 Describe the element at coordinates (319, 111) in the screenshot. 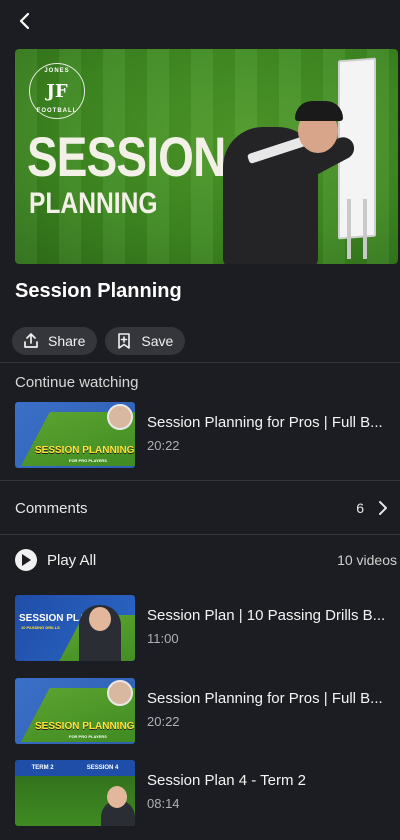

I see `coach-cap` at that location.